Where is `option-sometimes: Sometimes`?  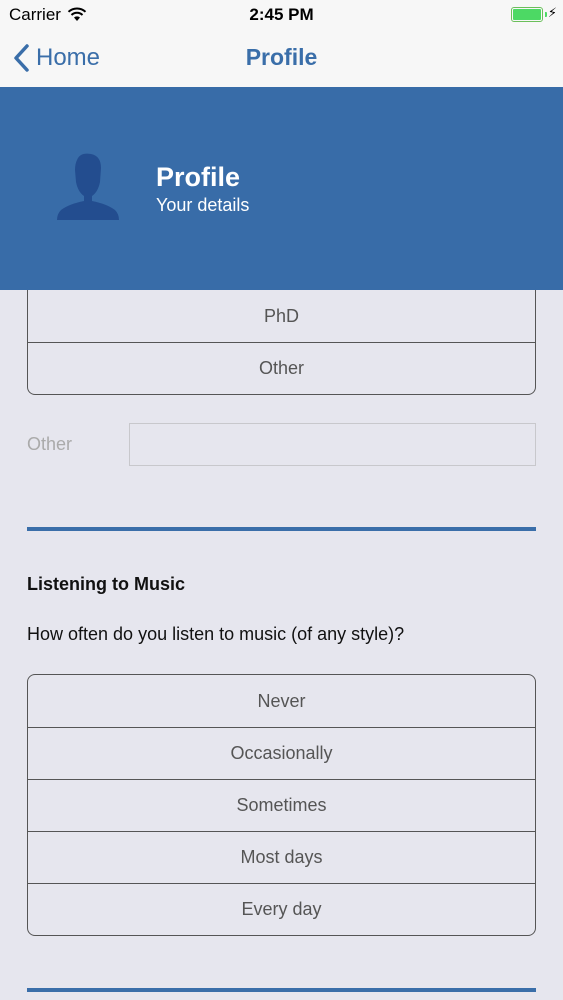 option-sometimes: Sometimes is located at coordinates (281, 805).